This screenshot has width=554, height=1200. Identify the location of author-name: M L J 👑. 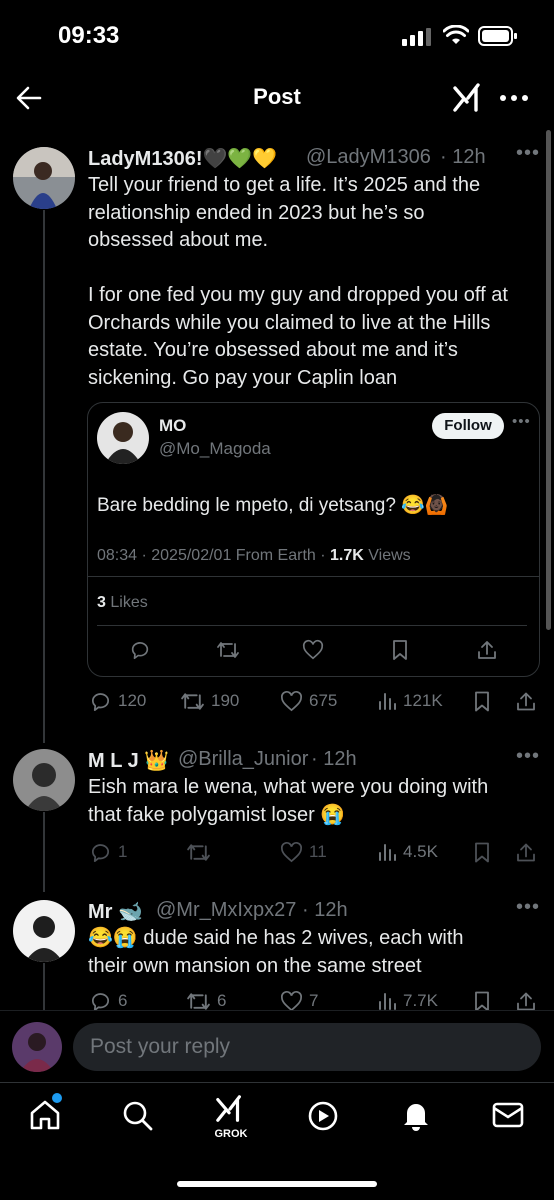
(128, 760).